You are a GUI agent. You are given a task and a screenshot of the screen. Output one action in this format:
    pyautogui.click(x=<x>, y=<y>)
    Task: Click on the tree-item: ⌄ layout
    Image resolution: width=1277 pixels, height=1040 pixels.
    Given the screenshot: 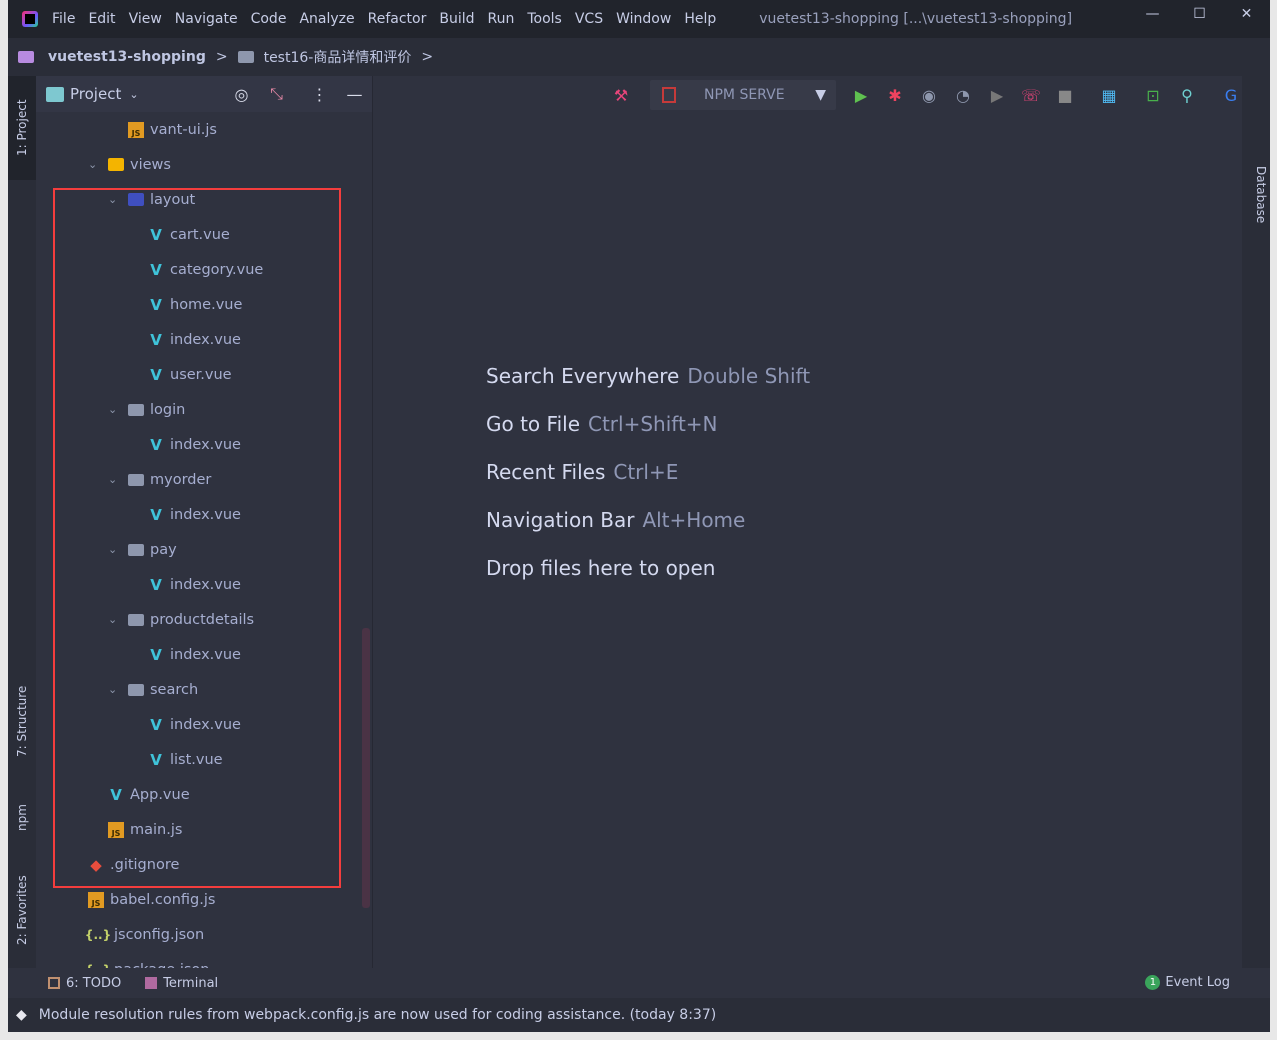 What is the action you would take?
    pyautogui.click(x=151, y=199)
    